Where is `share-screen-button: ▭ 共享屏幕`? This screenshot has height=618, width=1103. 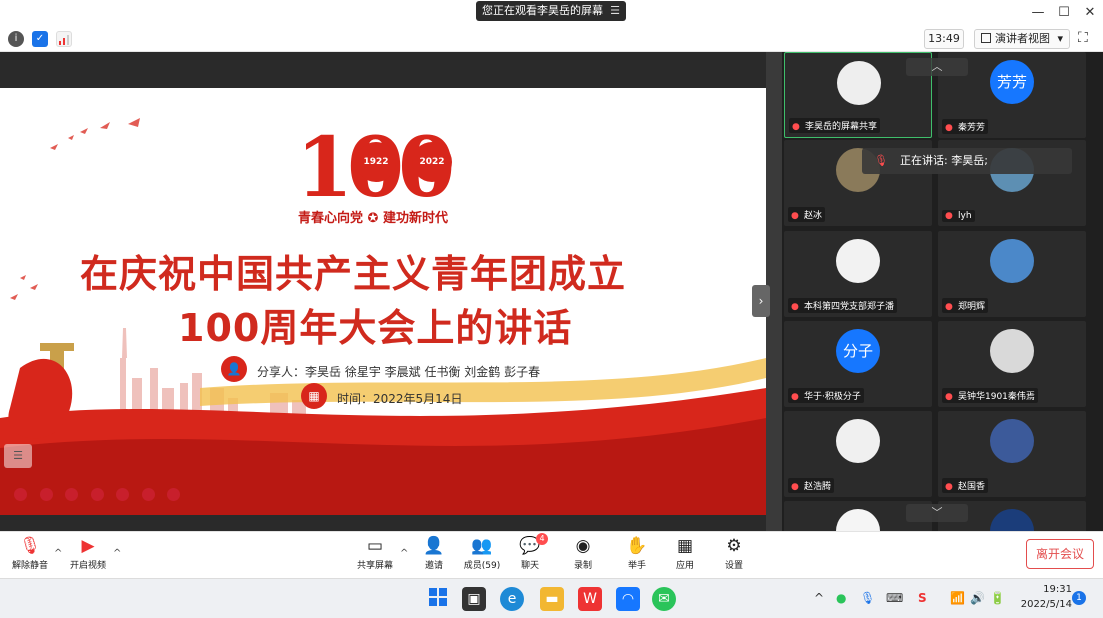
share-screen-button: ▭ 共享屏幕 is located at coordinates (375, 553).